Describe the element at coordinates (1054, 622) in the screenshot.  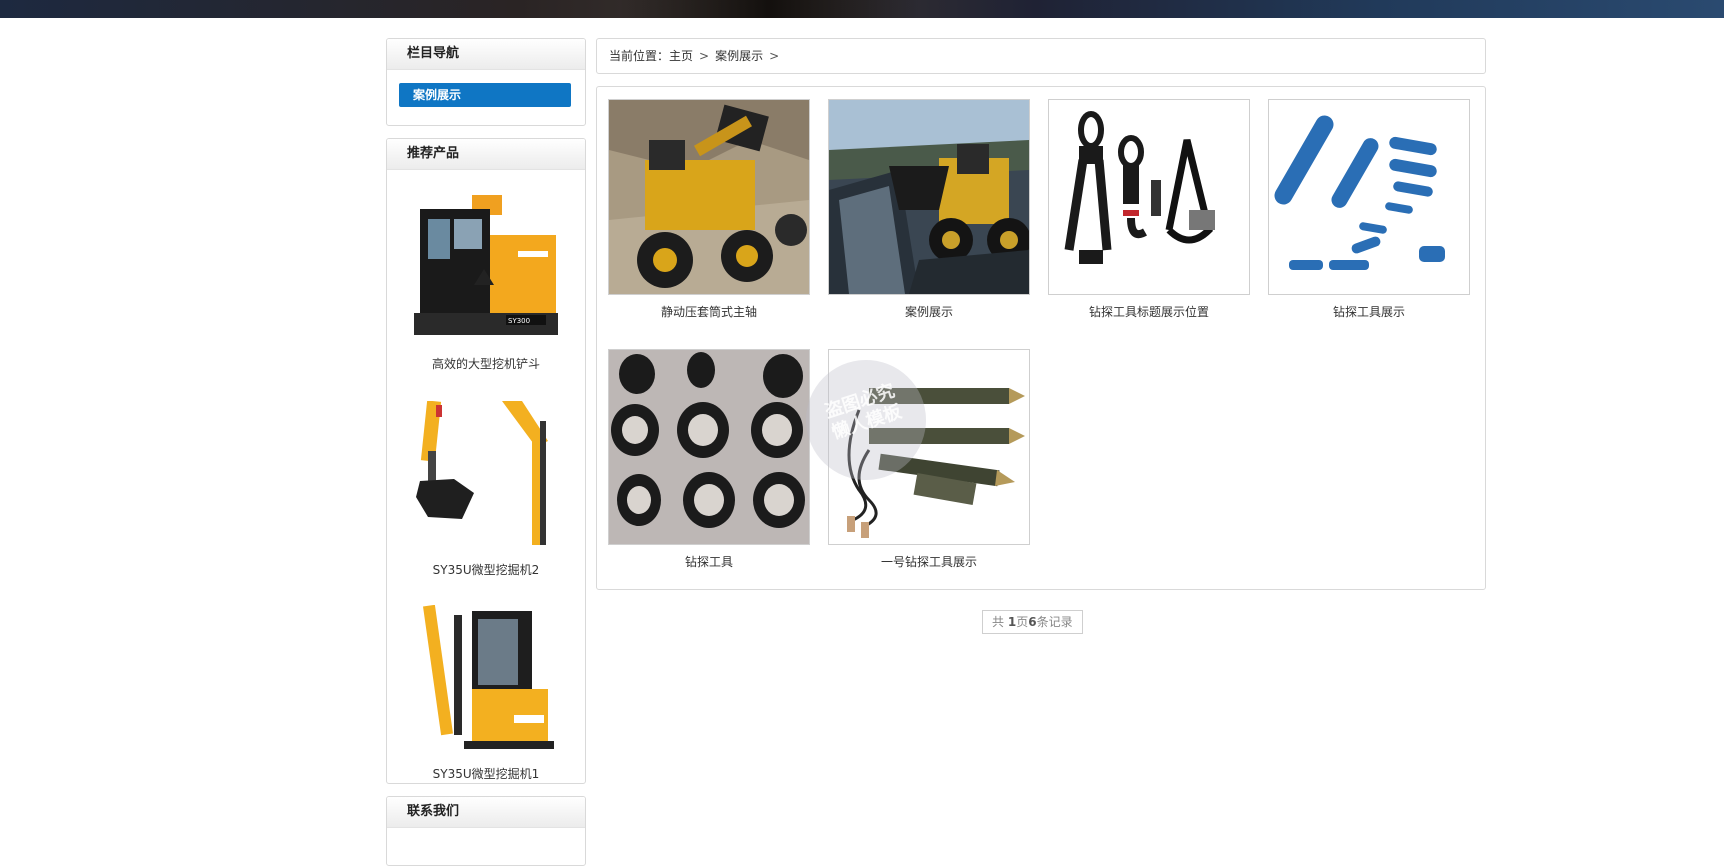
I see `pager-record-unit: 条记录` at that location.